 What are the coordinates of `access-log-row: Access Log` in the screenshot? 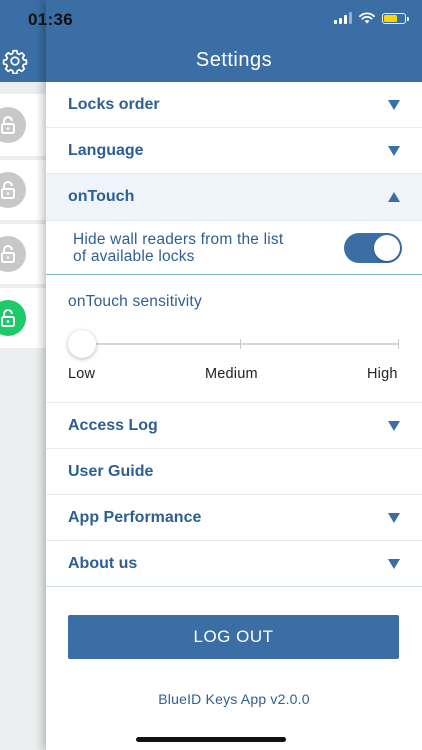 It's located at (234, 425).